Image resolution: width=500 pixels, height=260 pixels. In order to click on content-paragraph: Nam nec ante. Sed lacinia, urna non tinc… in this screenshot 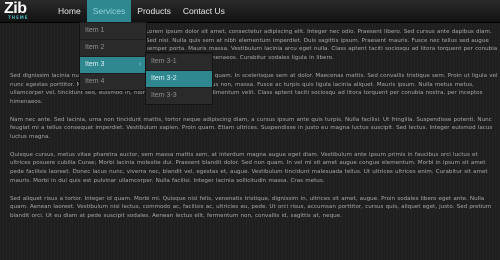, I will do `click(251, 128)`.